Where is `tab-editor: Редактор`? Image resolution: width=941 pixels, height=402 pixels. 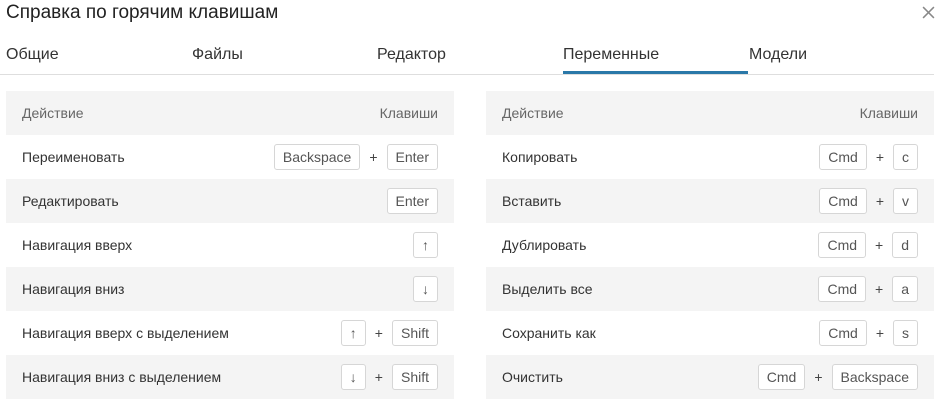 tab-editor: Редактор is located at coordinates (411, 56).